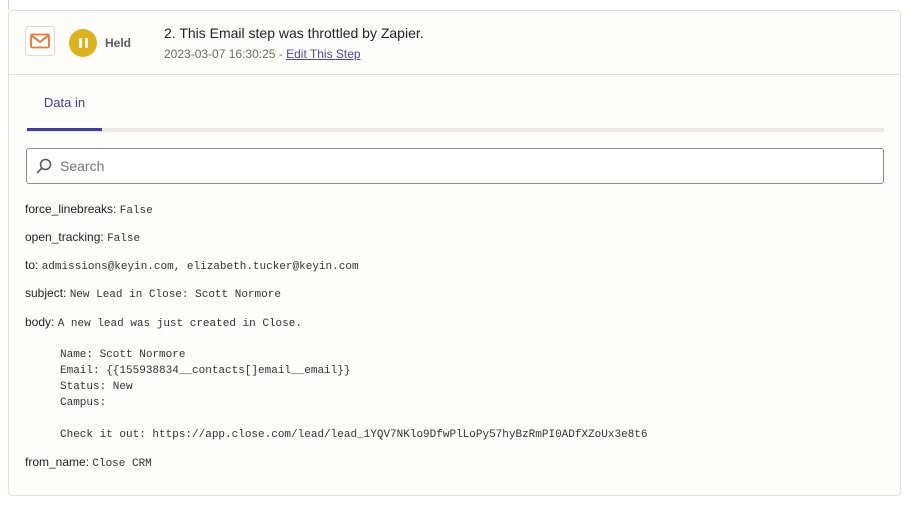 This screenshot has height=511, width=919. I want to click on field-open-tracking: open_tracking: False, so click(82, 237).